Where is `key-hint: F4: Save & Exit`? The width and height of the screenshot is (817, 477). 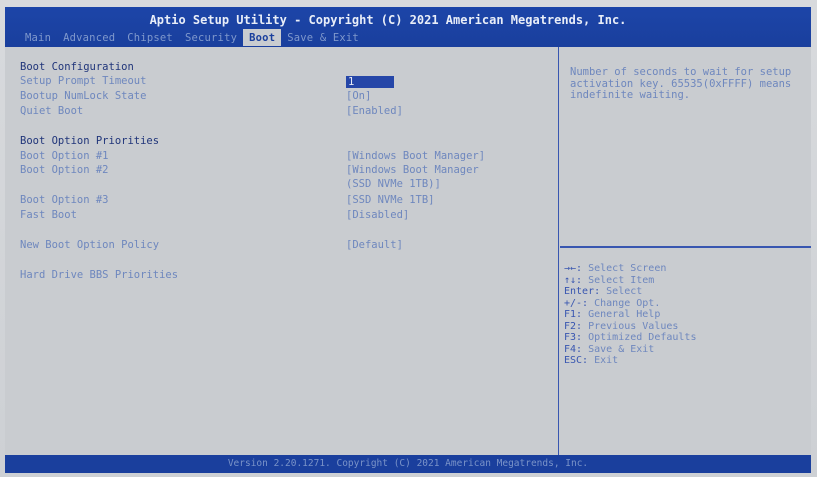
key-hint: F4: Save & Exit is located at coordinates (630, 350).